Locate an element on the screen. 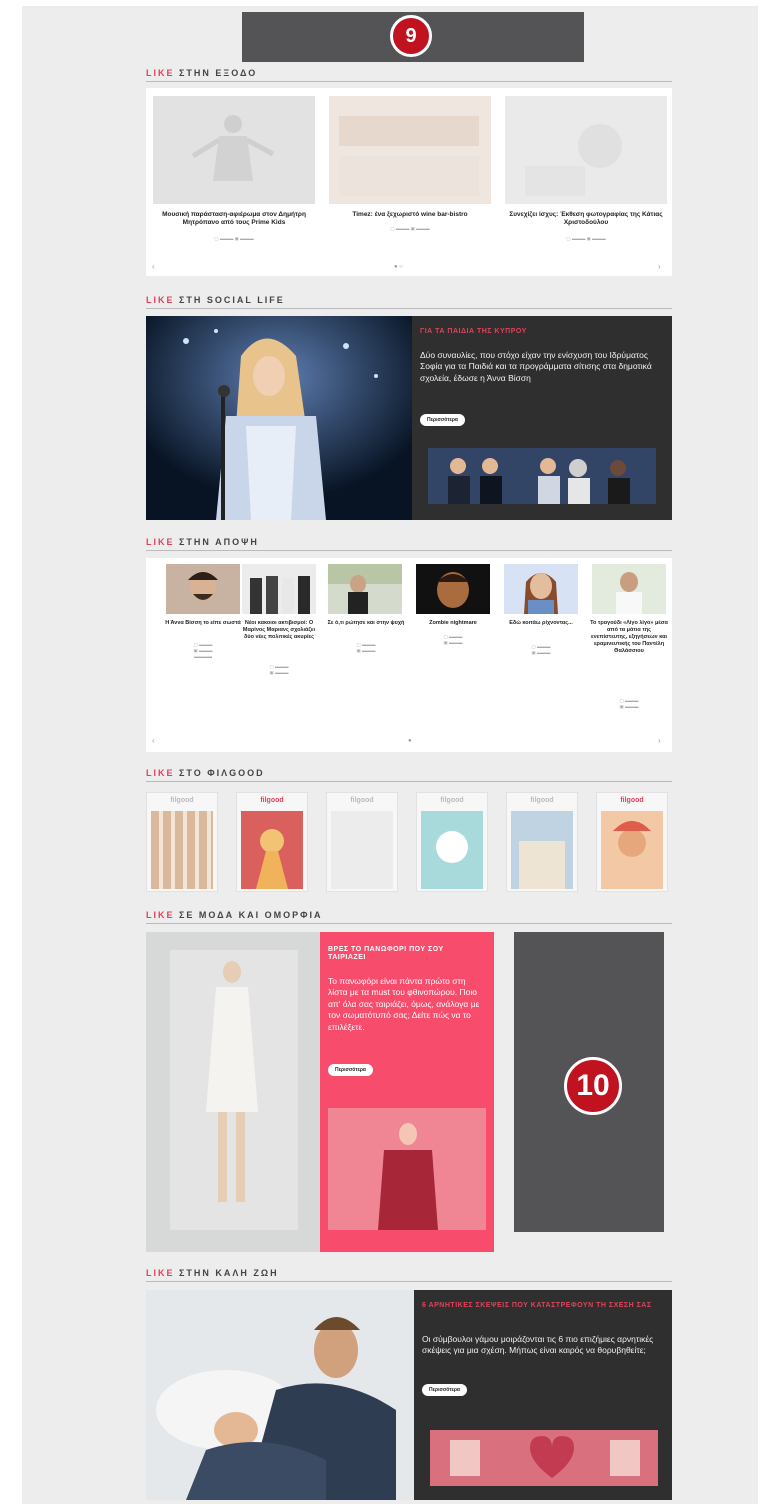 This screenshot has height=1504, width=781. opinion-meta-3: ▢ ▬▬▬ ▣ ▬▬▬ is located at coordinates (366, 647).